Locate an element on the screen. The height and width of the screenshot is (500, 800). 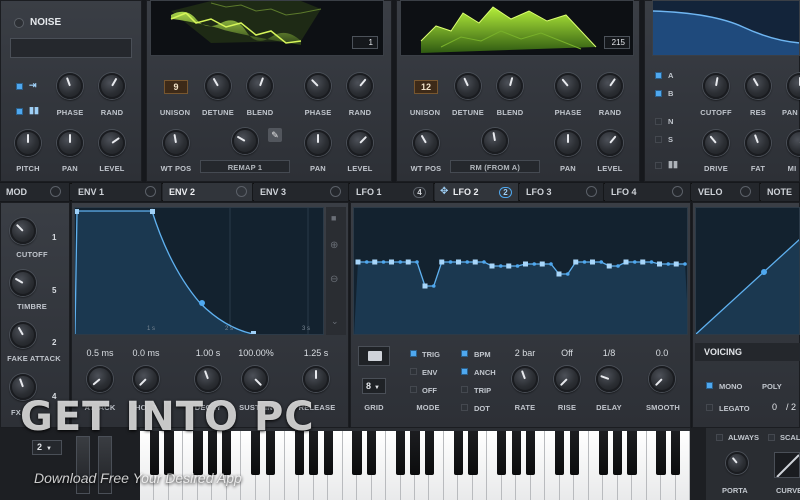
filter-response-display is located at coordinates (726, 28).